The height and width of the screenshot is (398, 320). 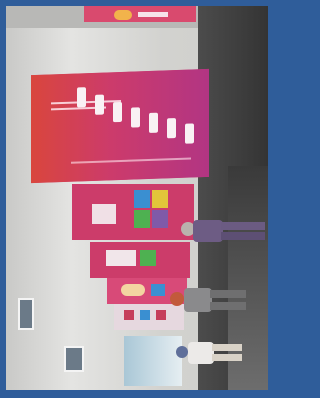 What do you see at coordinates (133, 212) in the screenshot?
I see `poster-chart` at bounding box center [133, 212].